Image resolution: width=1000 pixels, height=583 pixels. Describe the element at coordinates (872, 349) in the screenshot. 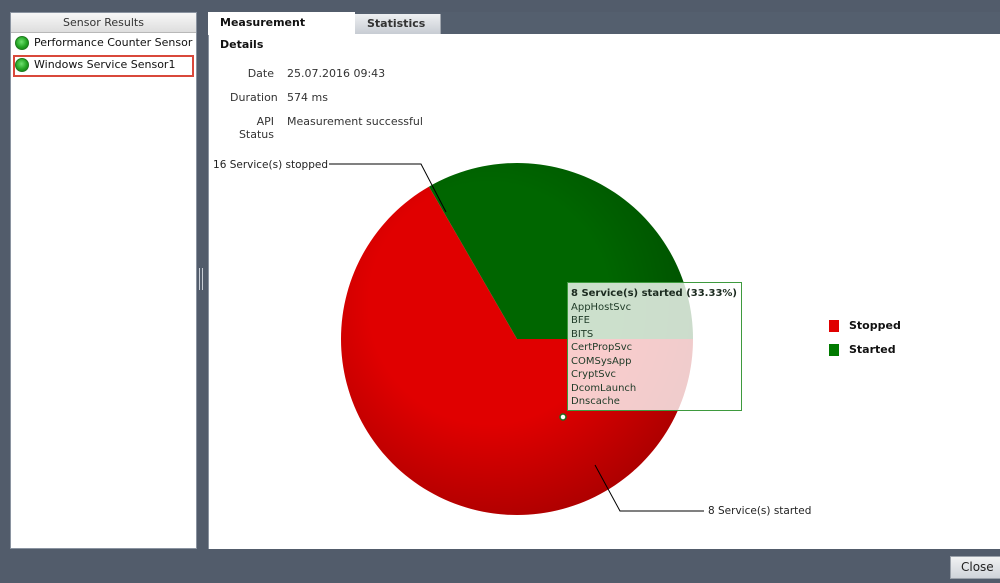

I see `legend-label: Started` at that location.